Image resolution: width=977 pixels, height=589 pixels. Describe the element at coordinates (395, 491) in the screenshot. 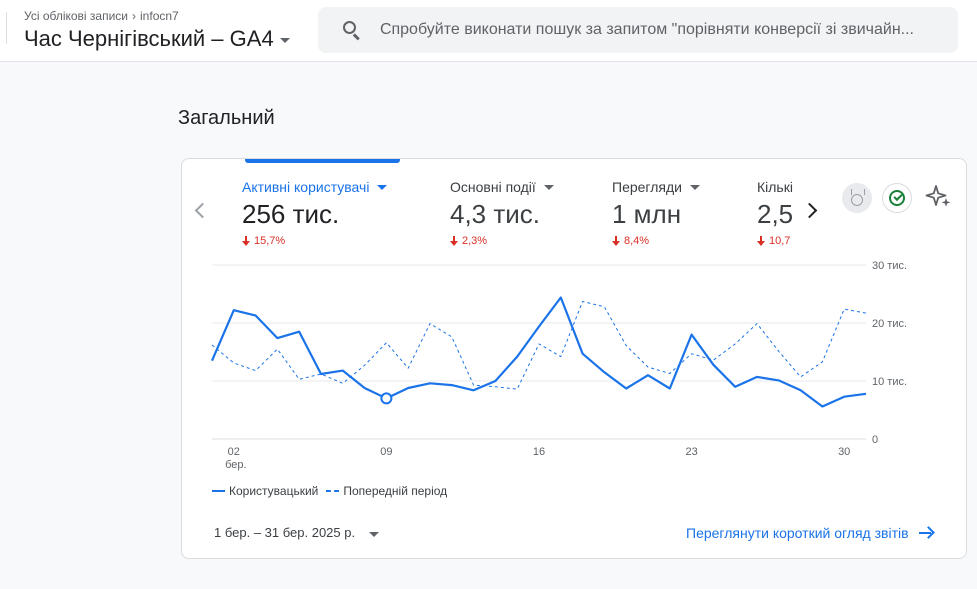

I see `legend-previous: Попередній період` at that location.